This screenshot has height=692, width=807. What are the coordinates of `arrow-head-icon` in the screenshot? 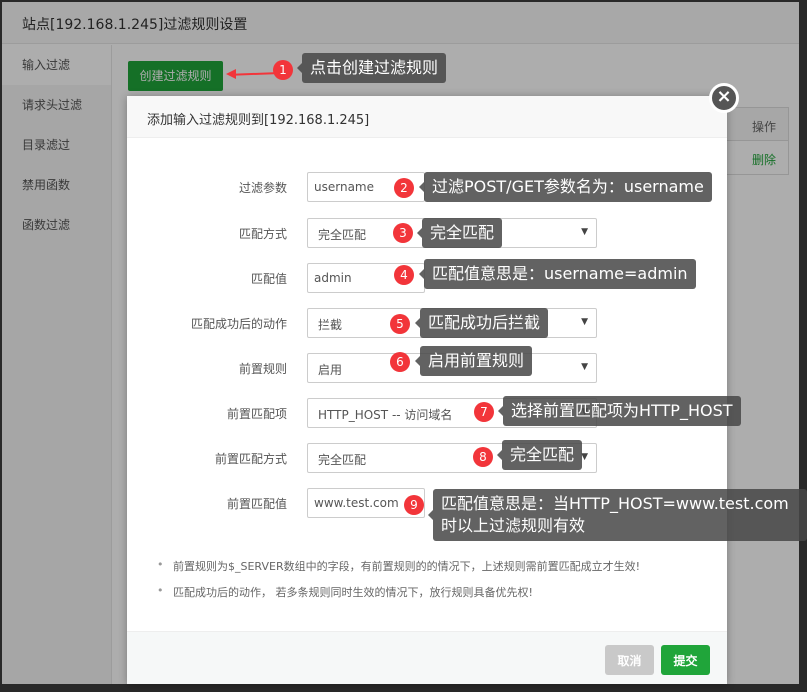 It's located at (231, 74).